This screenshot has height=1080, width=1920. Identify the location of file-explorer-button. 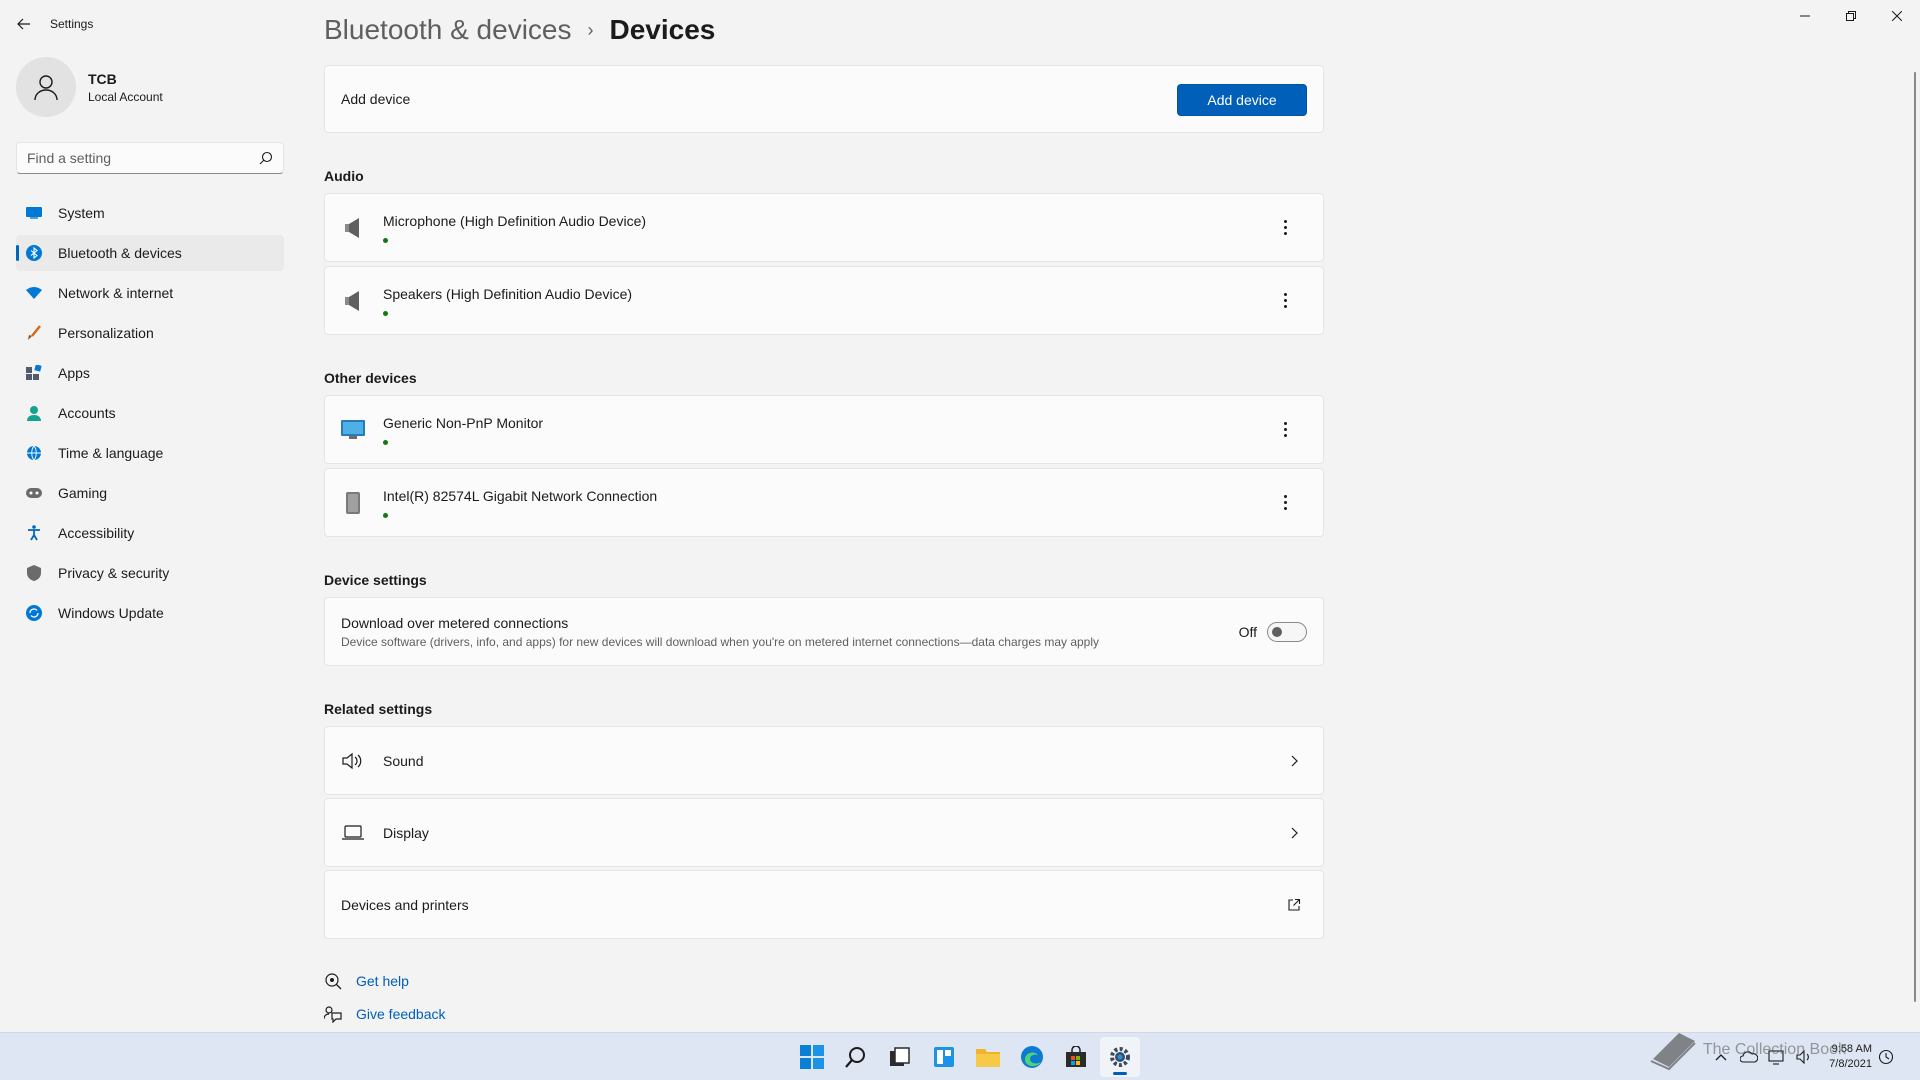
(988, 1057).